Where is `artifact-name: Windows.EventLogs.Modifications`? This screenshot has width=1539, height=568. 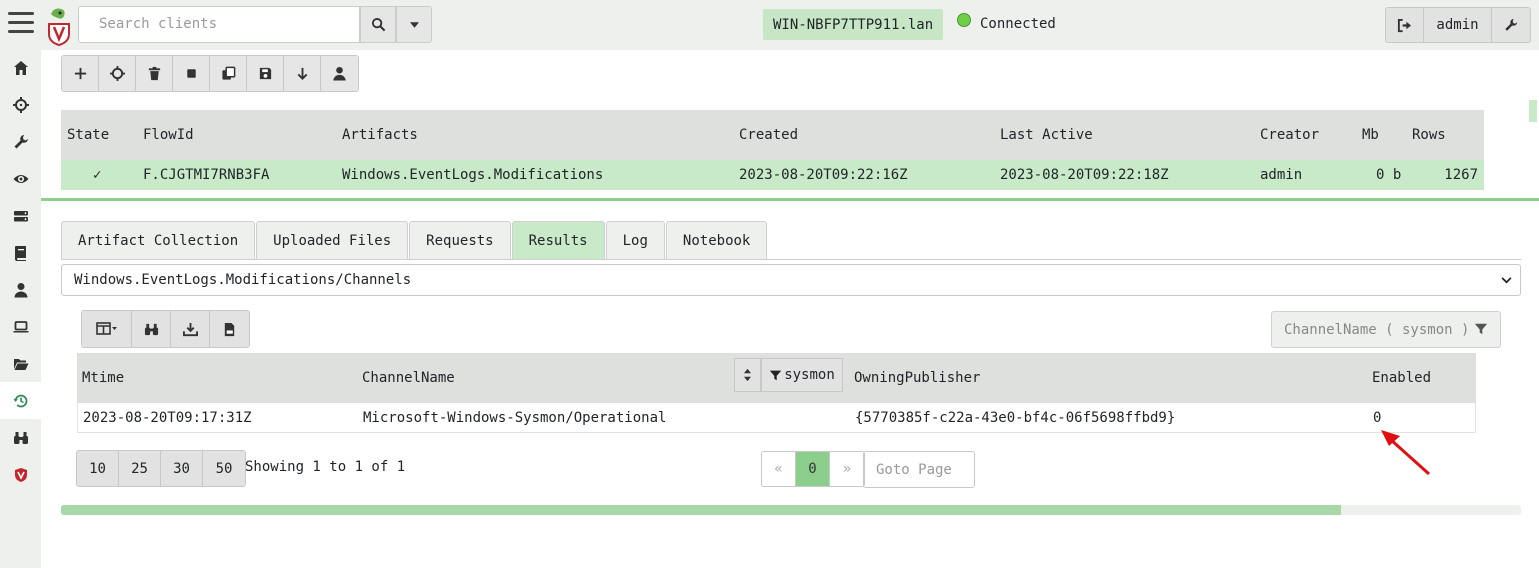
artifact-name: Windows.EventLogs.Modifications is located at coordinates (473, 175).